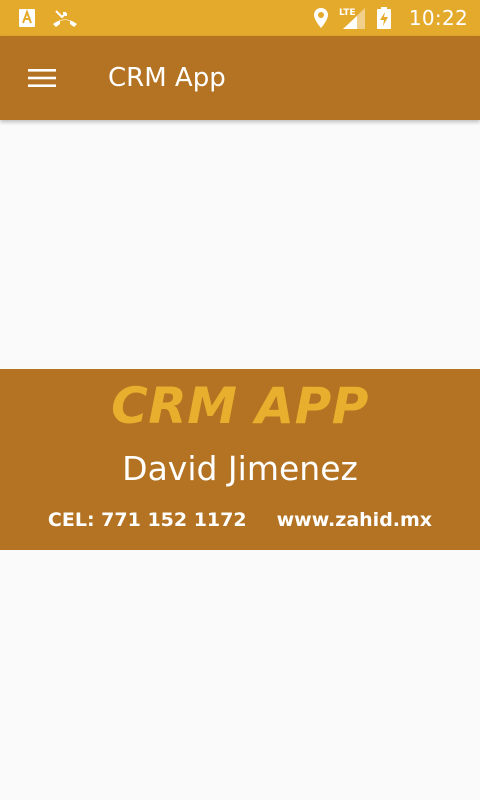 The width and height of the screenshot is (480, 800). Describe the element at coordinates (321, 18) in the screenshot. I see `location-icon` at that location.